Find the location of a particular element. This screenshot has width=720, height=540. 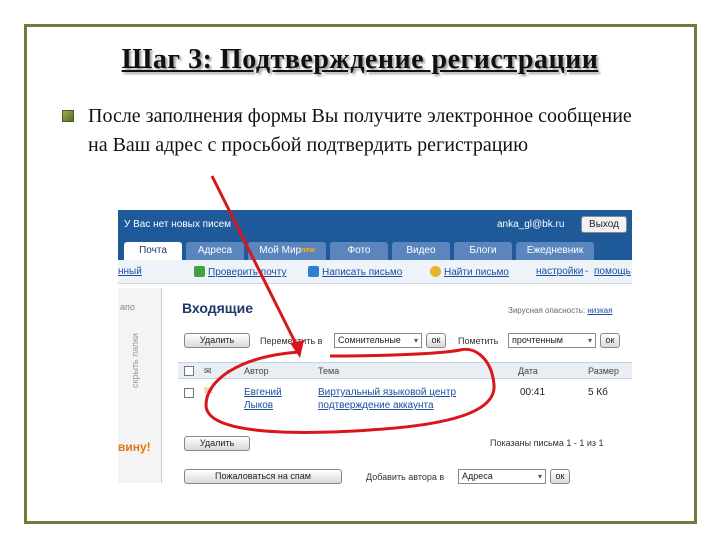

address-book-select: Адреса is located at coordinates (502, 476).